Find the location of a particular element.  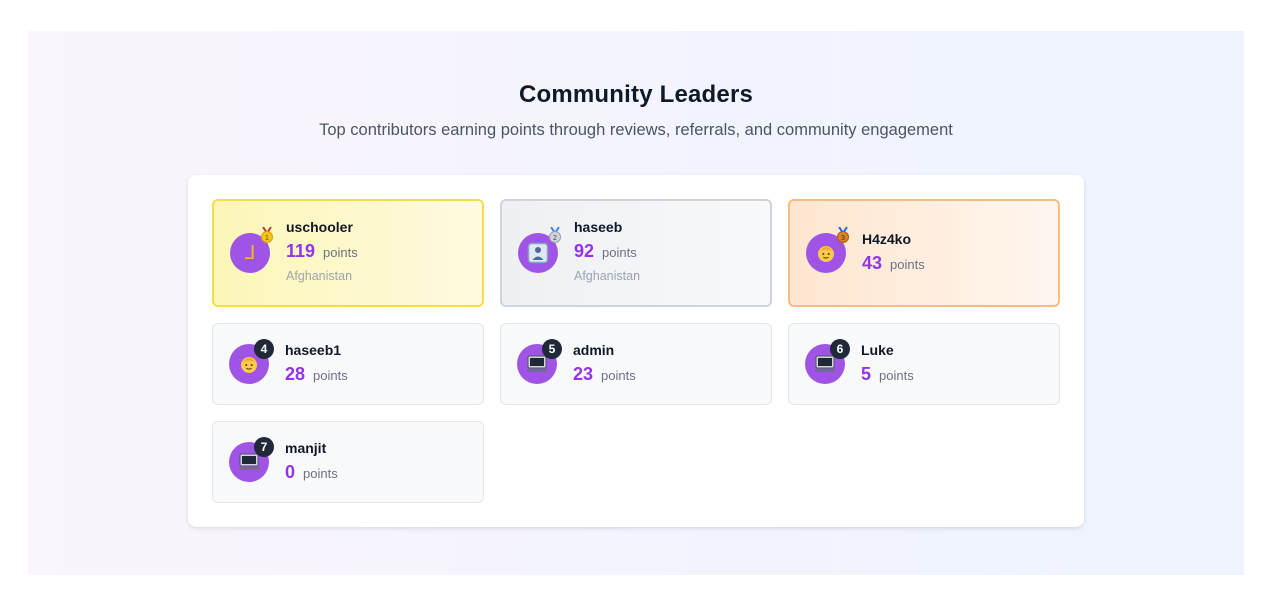

leader-card-rank-6: 6 Luke 5 points is located at coordinates (924, 364).